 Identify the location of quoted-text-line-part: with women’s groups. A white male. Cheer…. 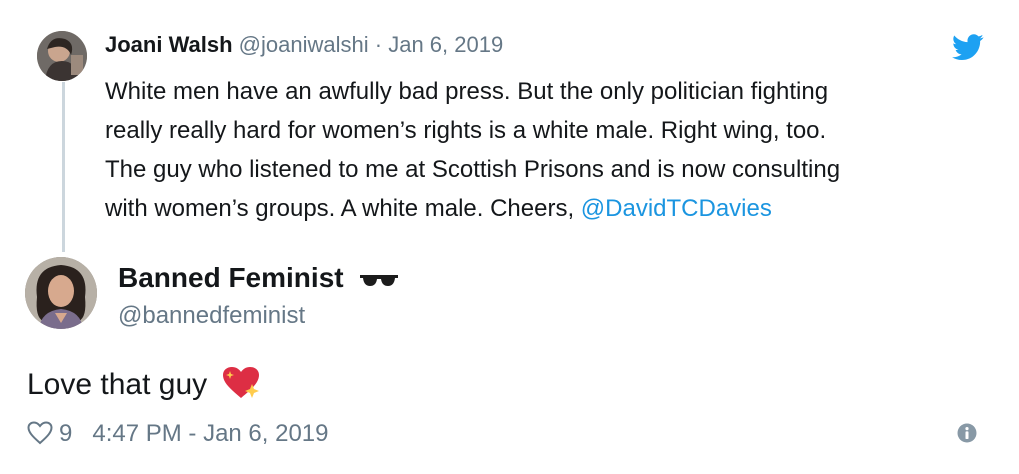
(343, 208).